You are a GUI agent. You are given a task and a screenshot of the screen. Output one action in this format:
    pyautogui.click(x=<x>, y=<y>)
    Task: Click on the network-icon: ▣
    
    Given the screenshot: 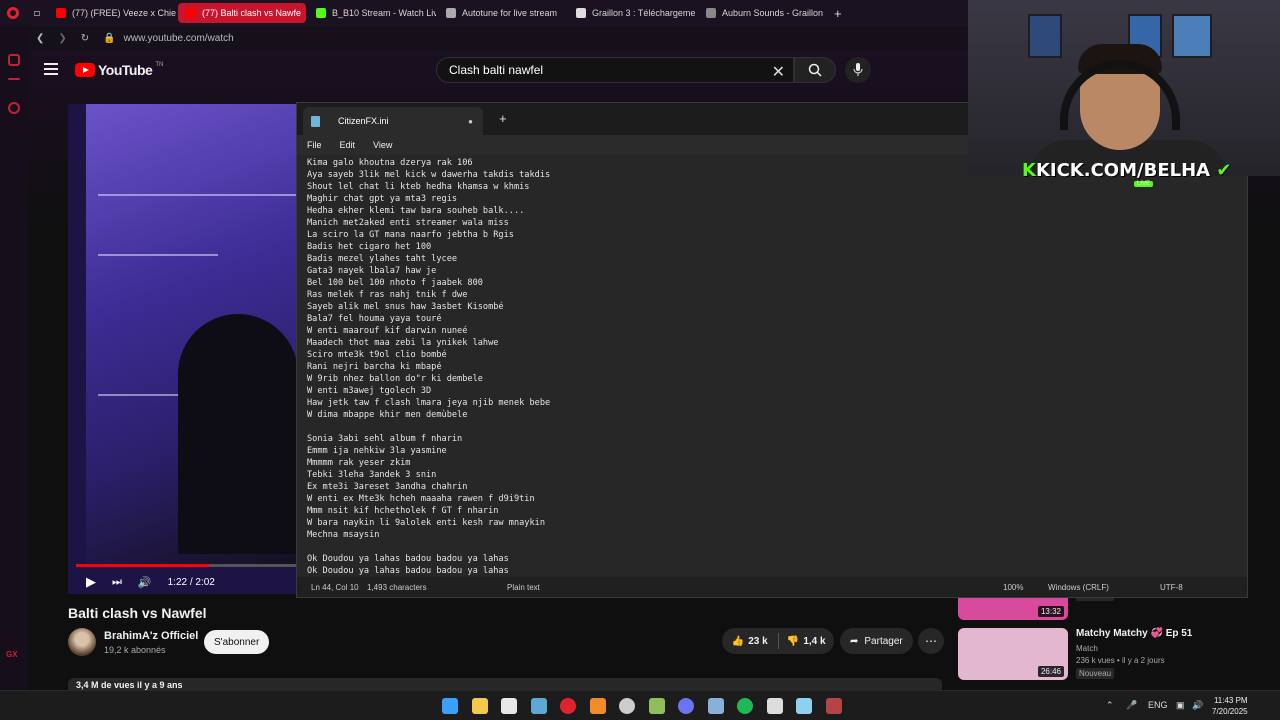 What is the action you would take?
    pyautogui.click(x=1180, y=705)
    